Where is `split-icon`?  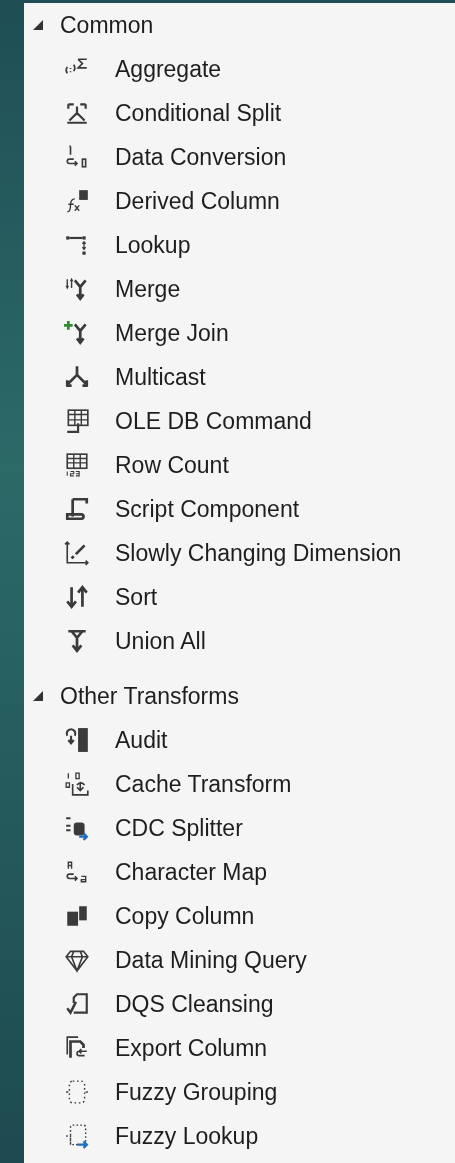
split-icon is located at coordinates (77, 113).